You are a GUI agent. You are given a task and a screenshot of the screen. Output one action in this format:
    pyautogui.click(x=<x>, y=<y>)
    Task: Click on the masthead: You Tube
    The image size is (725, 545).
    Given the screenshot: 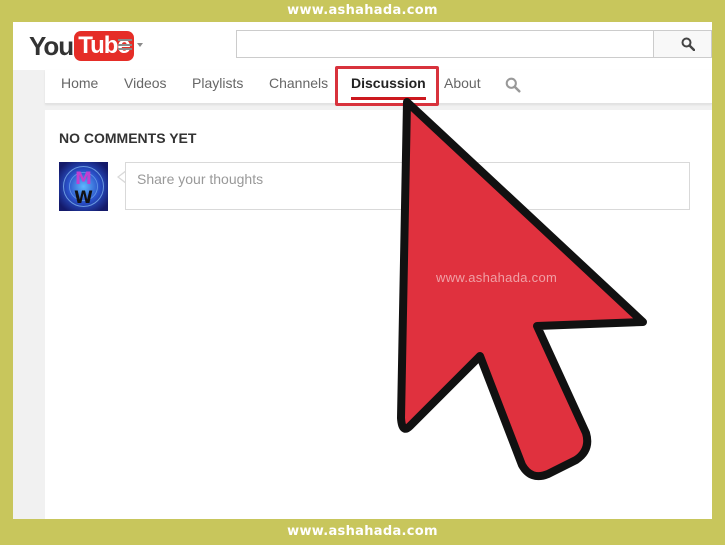 What is the action you would take?
    pyautogui.click(x=362, y=46)
    